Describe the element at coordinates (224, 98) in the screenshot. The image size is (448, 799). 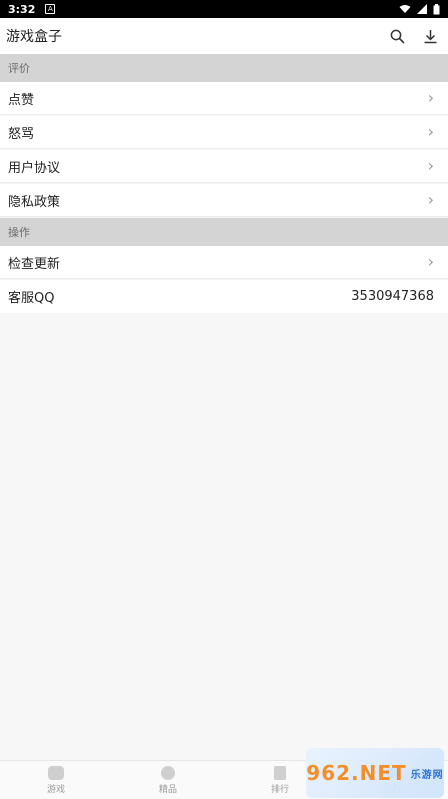
I see `settings-row-like: 点赞 ›` at that location.